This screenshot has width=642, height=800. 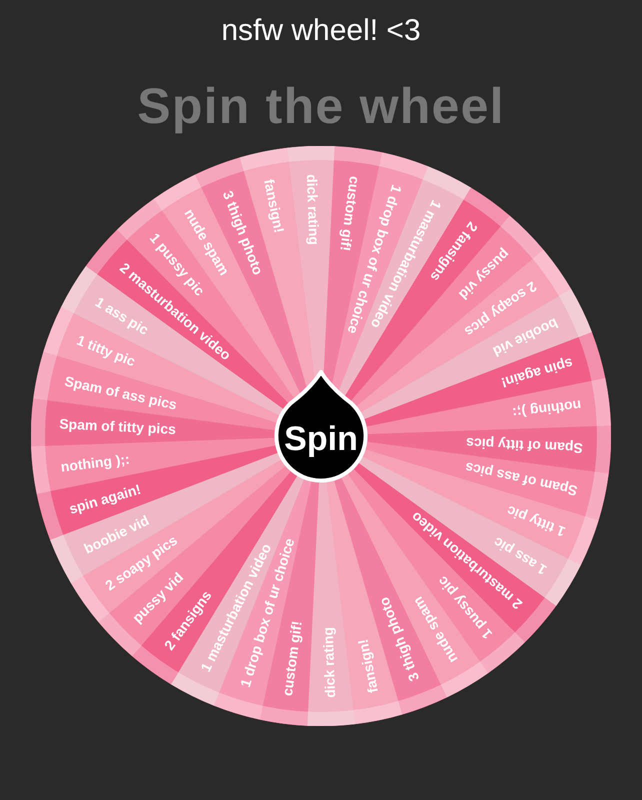 I want to click on spin-button: Spin, so click(x=321, y=426).